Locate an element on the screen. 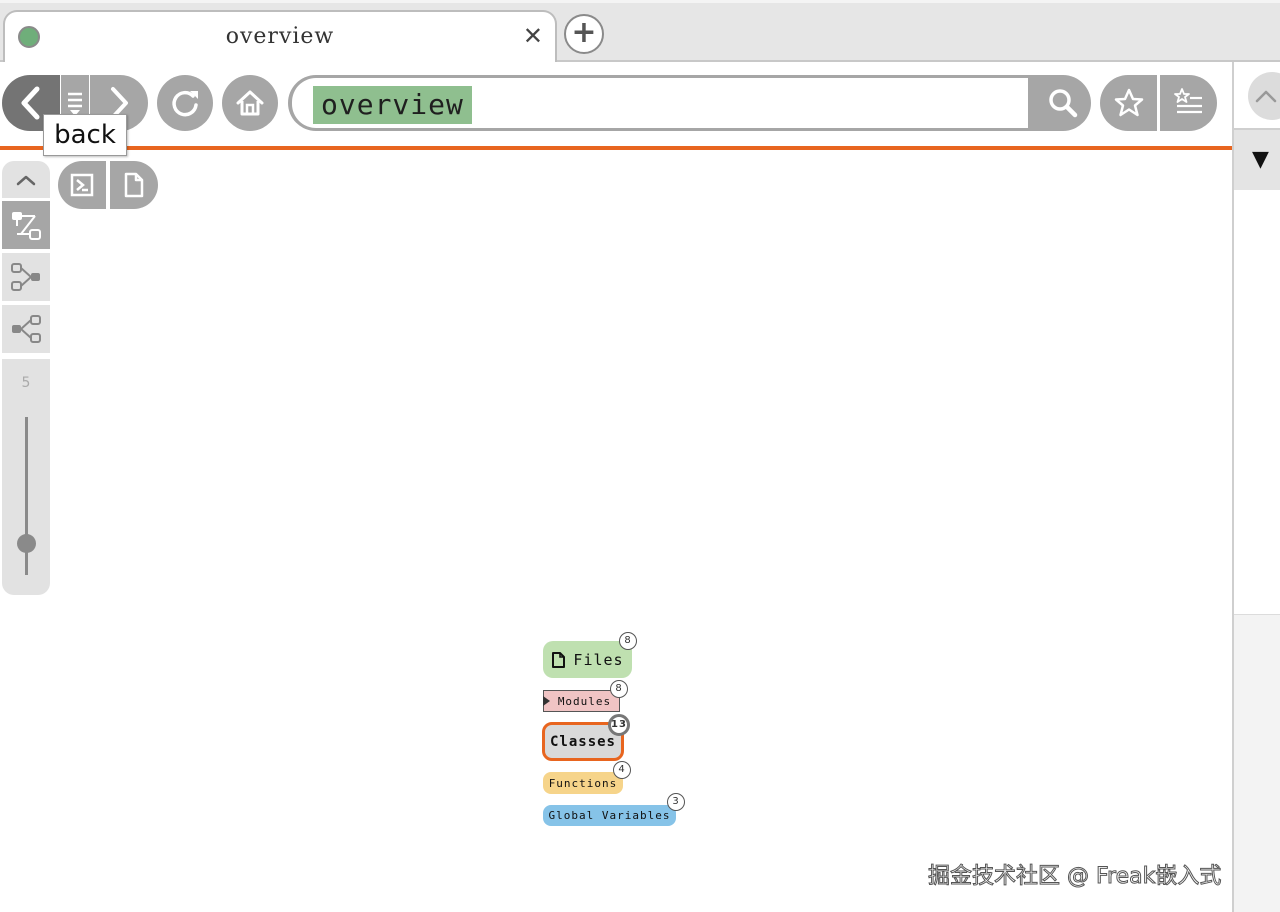  depth-slider-thumb is located at coordinates (26, 543).